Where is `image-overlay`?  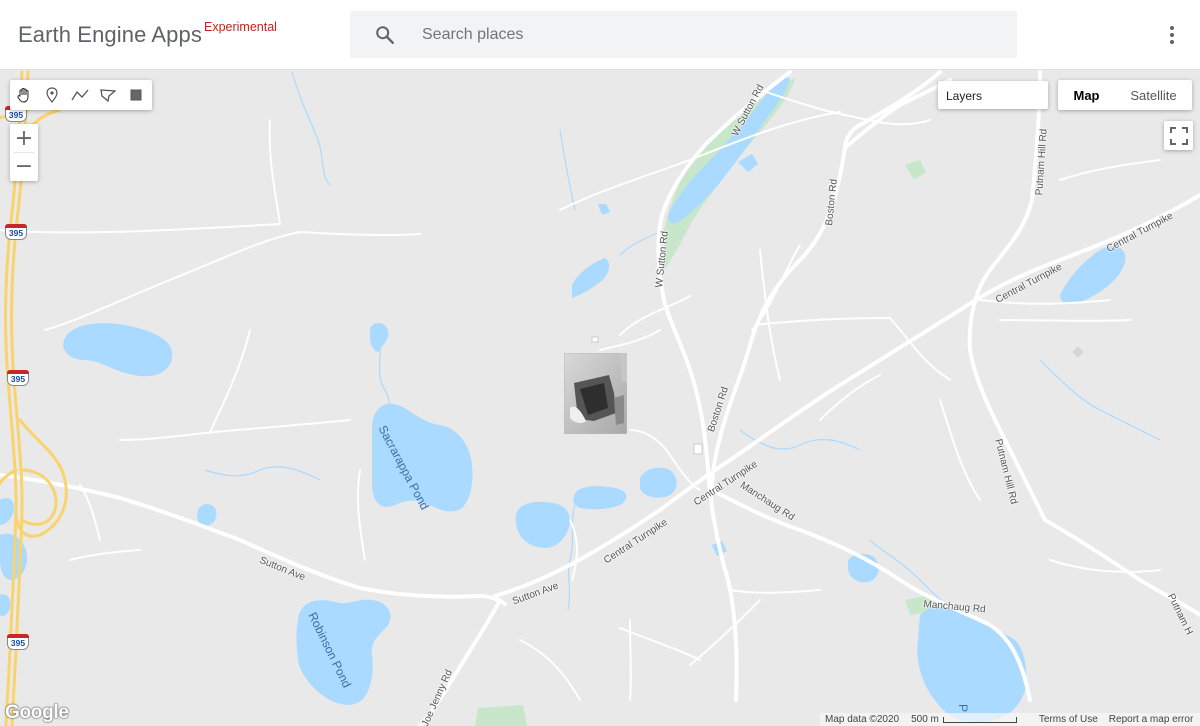 image-overlay is located at coordinates (595, 393).